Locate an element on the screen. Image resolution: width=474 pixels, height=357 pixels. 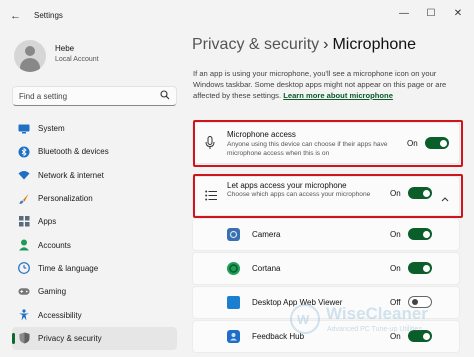
window-title: Settings is located at coordinates (48, 15).